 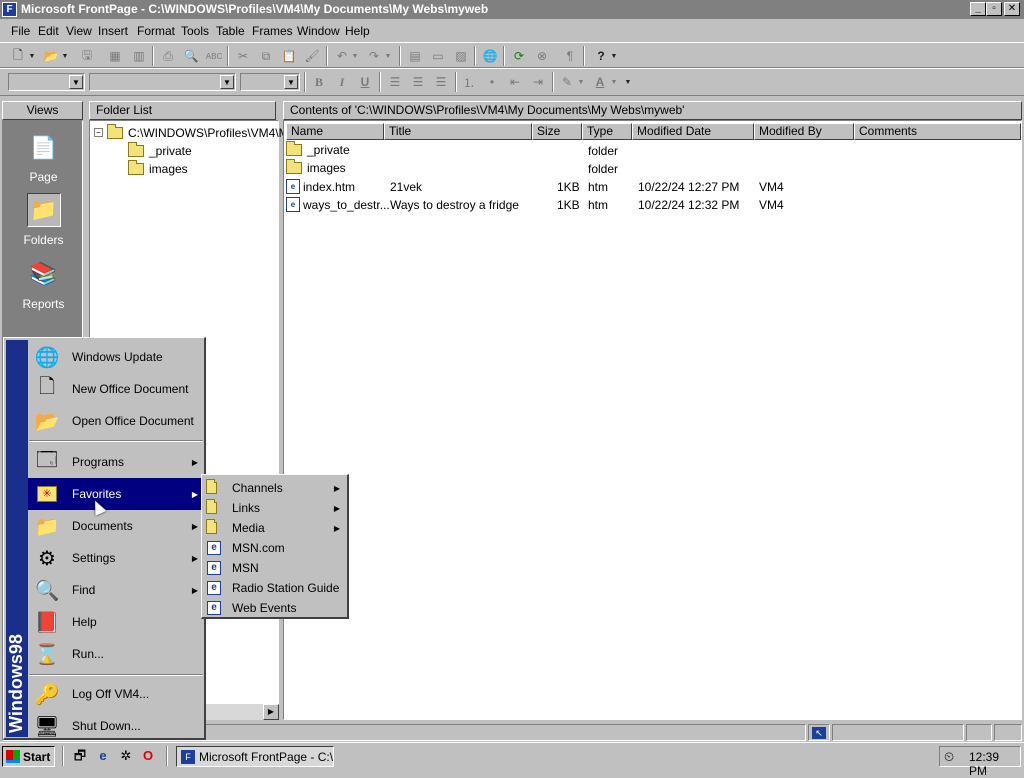 I want to click on opera-icon: O, so click(x=148, y=756).